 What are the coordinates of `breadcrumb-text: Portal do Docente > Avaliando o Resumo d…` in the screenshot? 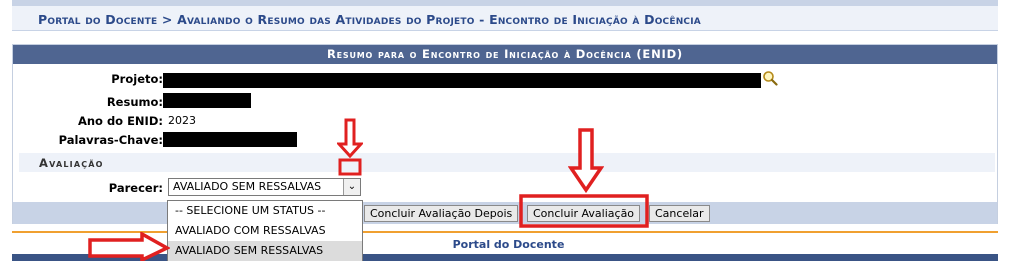 It's located at (369, 19).